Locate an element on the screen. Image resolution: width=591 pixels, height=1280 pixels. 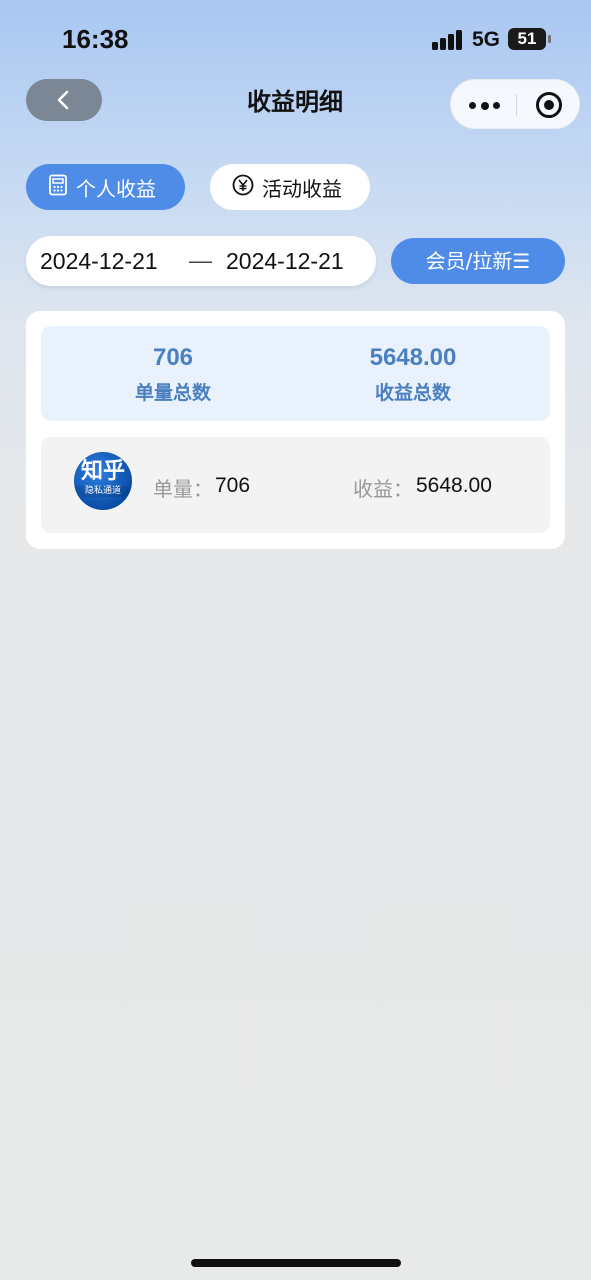
battery-cap is located at coordinates (549, 39).